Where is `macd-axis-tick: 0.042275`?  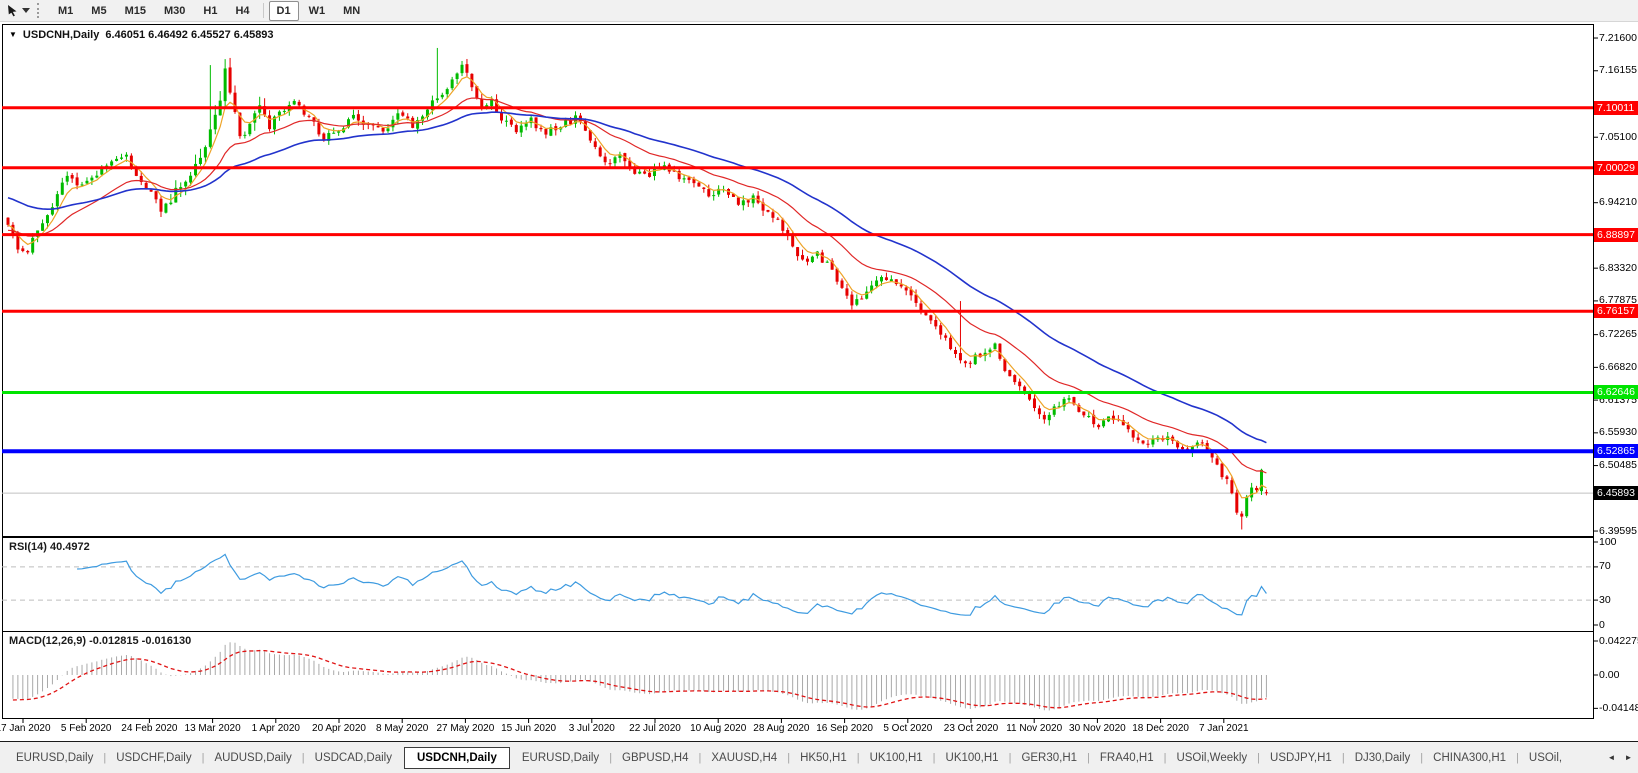
macd-axis-tick: 0.042275 is located at coordinates (1618, 640).